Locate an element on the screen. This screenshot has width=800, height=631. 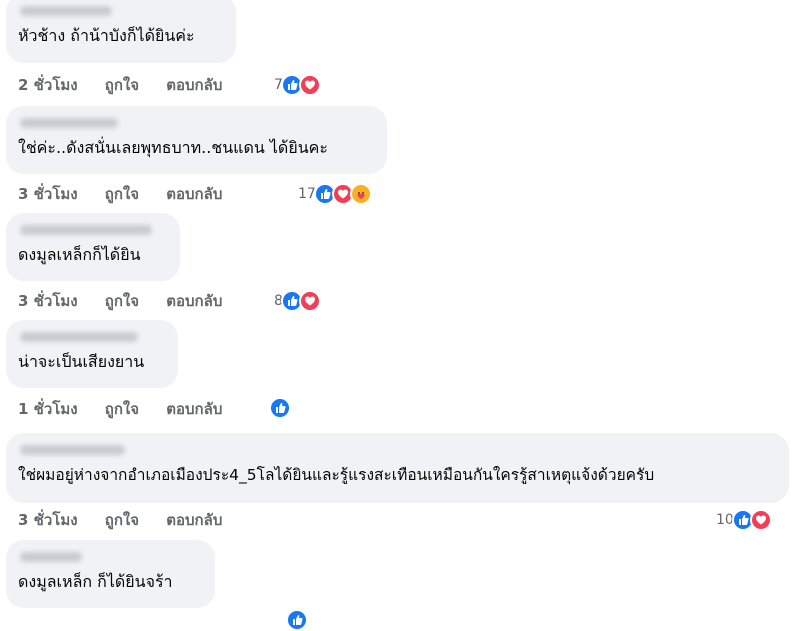
comment-bubble: ดงมูลเหล็กก็ได้ยิน is located at coordinates (93, 247).